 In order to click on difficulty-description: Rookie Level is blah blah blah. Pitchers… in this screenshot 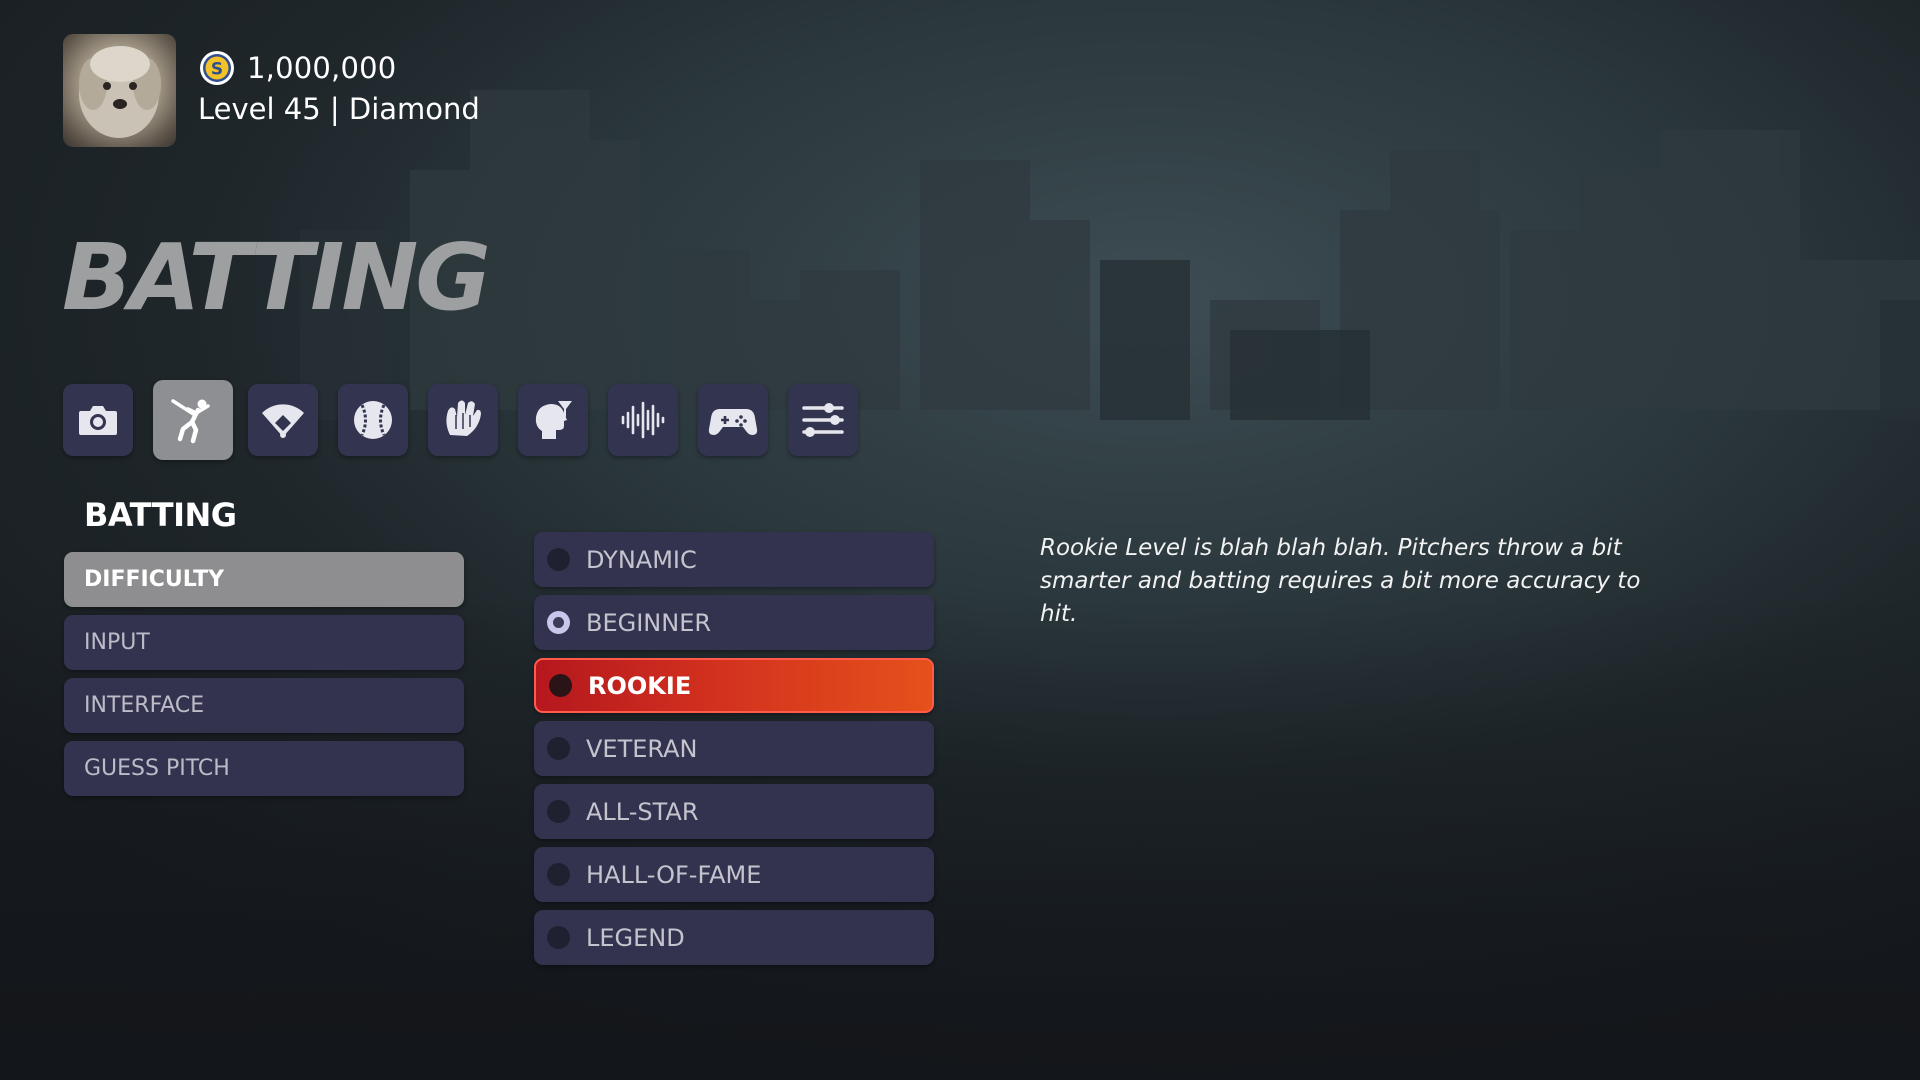, I will do `click(1340, 581)`.